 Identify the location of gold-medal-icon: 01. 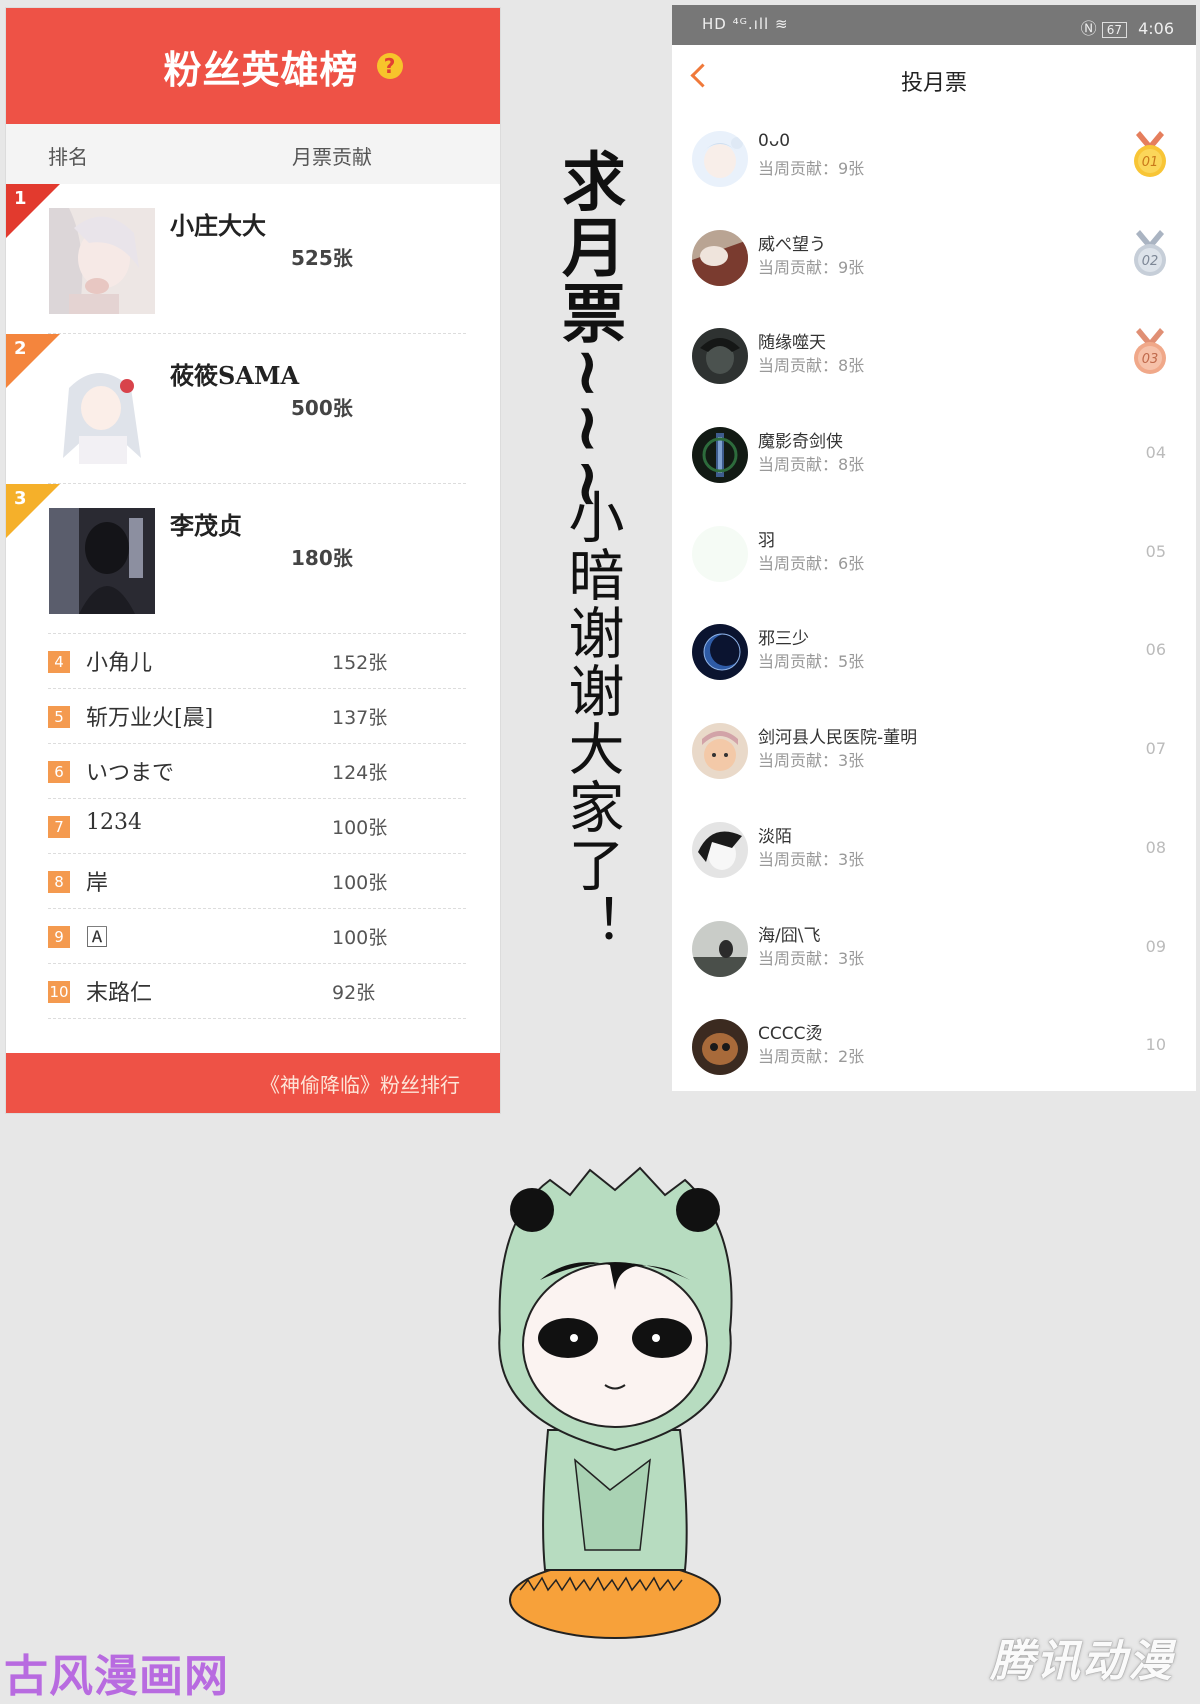
(1150, 154).